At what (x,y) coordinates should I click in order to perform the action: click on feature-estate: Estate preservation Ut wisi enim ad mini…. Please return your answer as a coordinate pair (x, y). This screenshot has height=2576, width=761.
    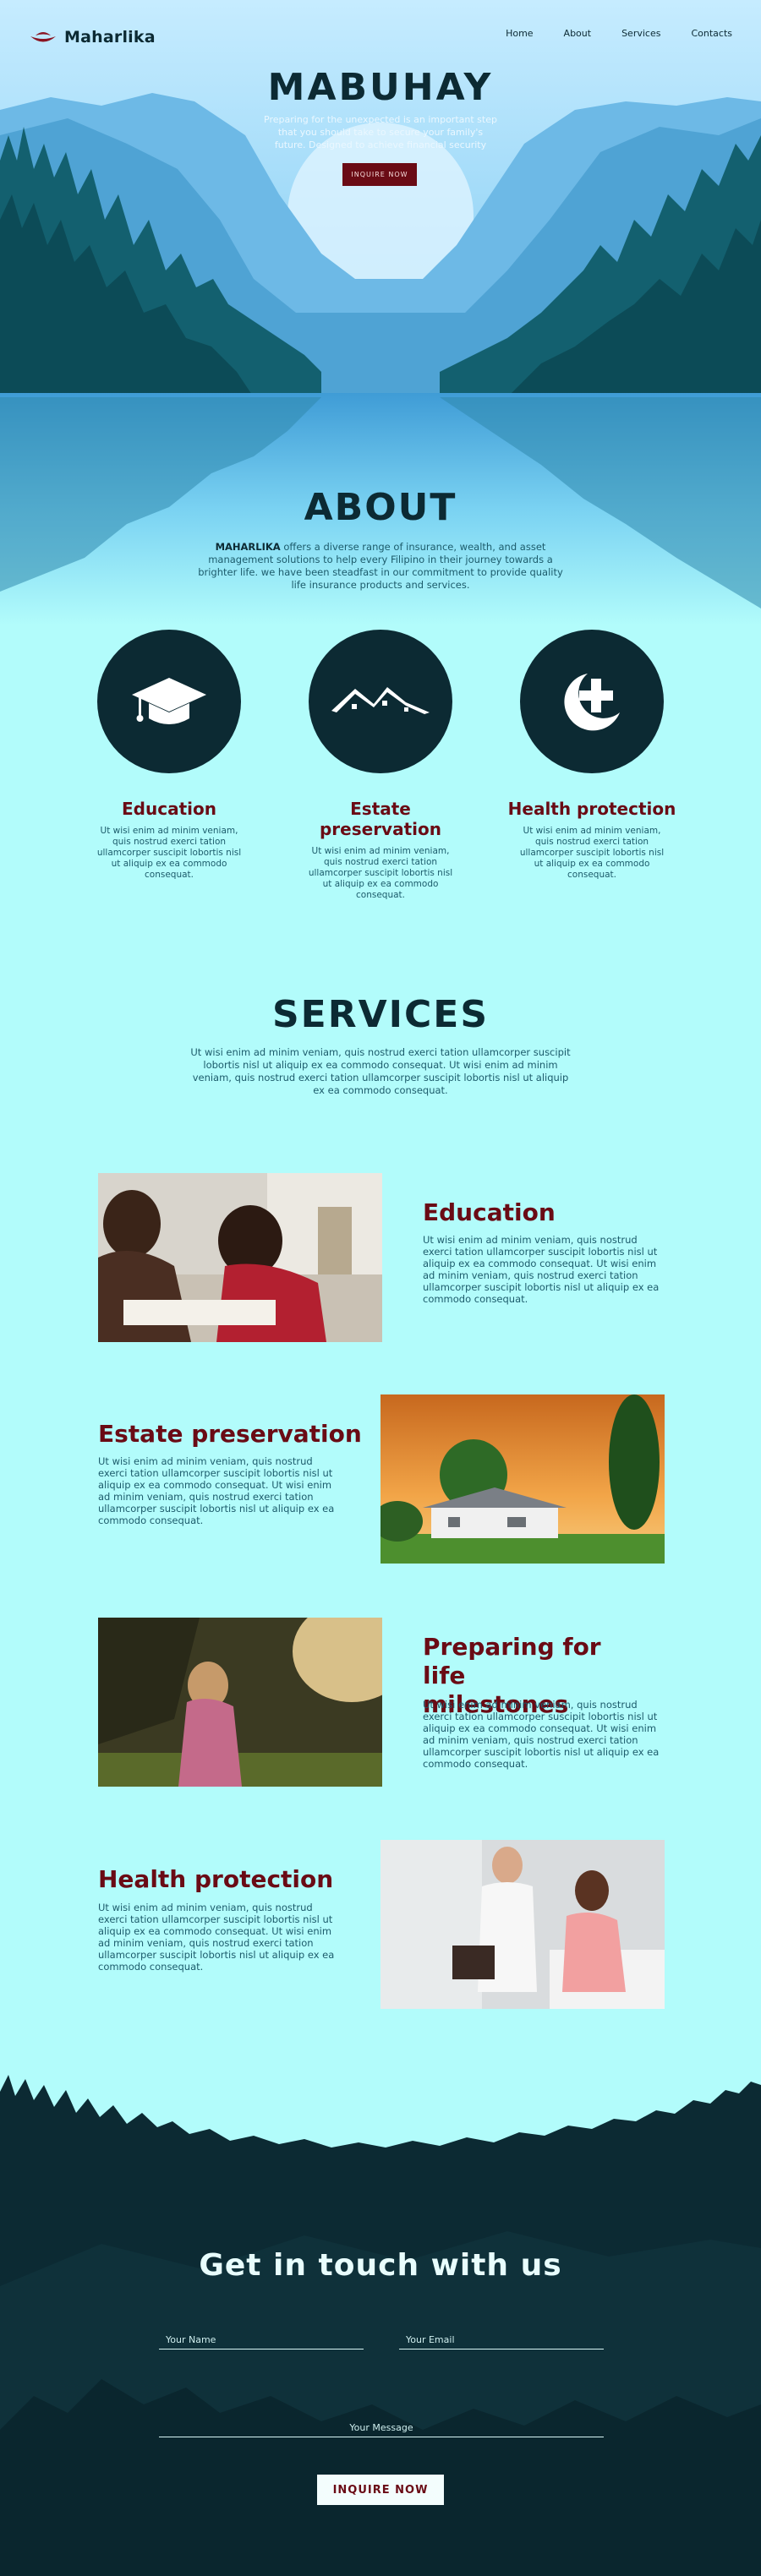
    Looking at the image, I should click on (380, 765).